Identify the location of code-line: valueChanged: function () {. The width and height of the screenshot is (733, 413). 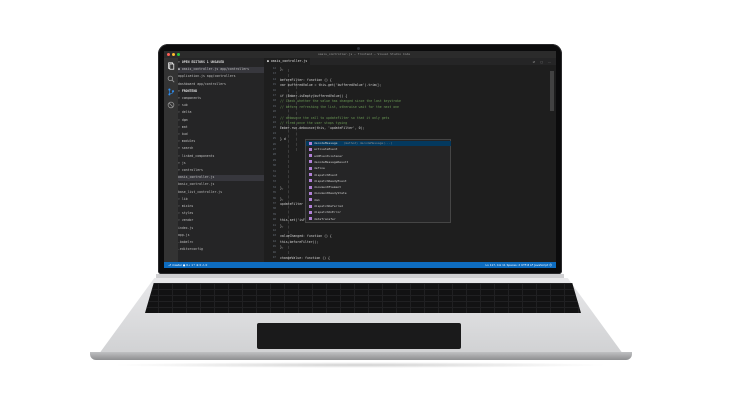
(306, 236).